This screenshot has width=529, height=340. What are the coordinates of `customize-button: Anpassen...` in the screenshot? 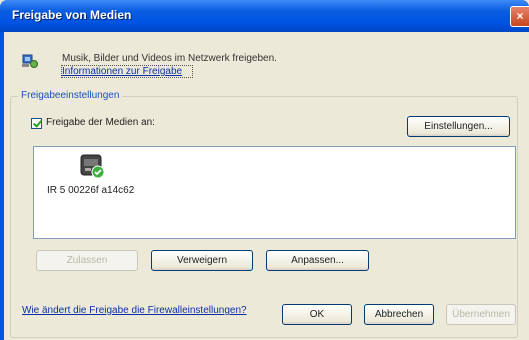 It's located at (317, 260).